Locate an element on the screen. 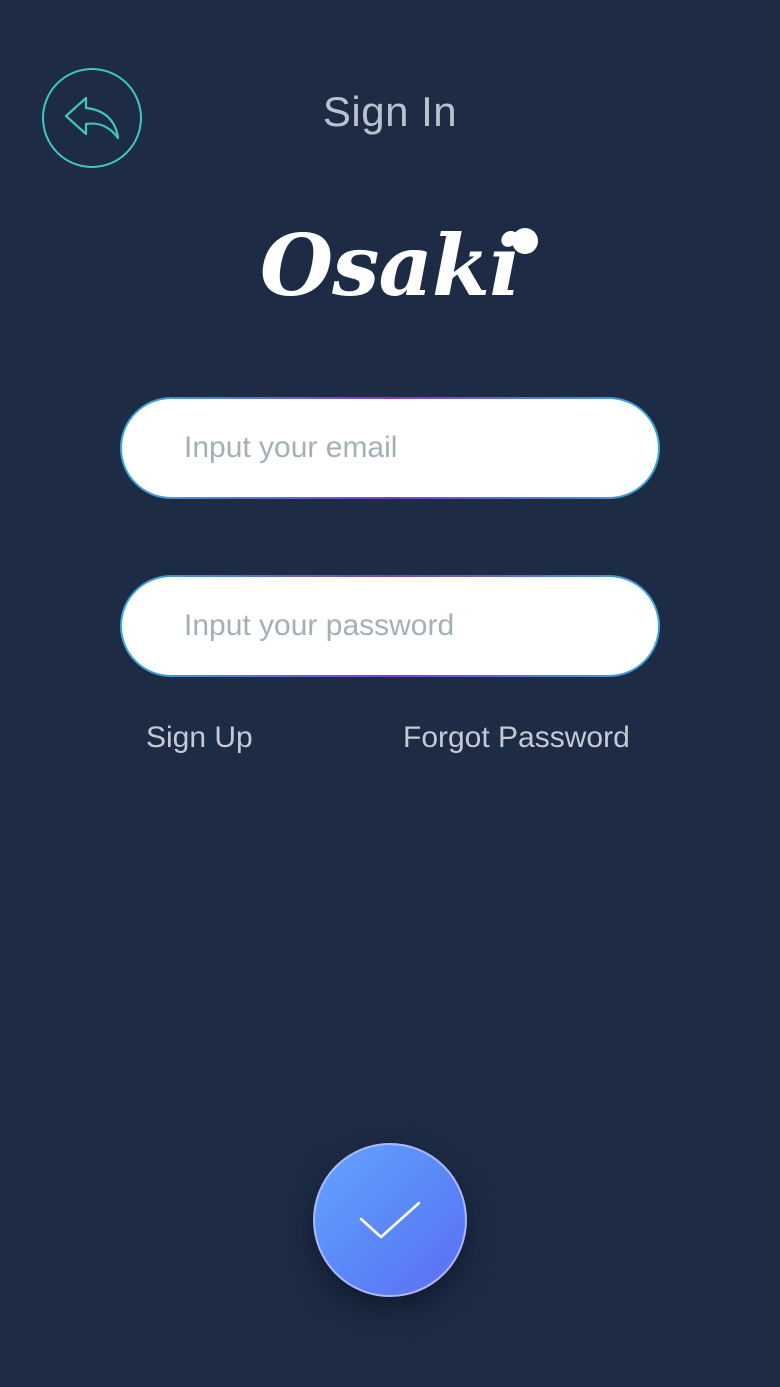 The width and height of the screenshot is (780, 1387). logo-wordmark: Osaki is located at coordinates (398, 266).